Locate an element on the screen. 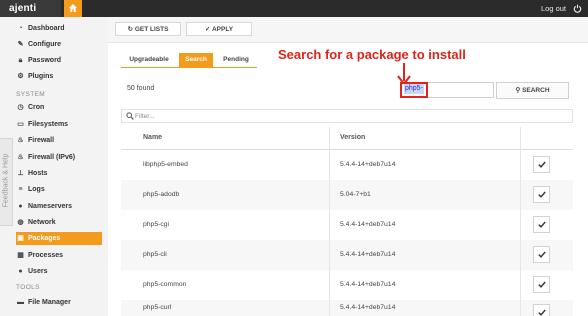 The width and height of the screenshot is (588, 316). feedback-tab: Feedback & Help is located at coordinates (6, 182).